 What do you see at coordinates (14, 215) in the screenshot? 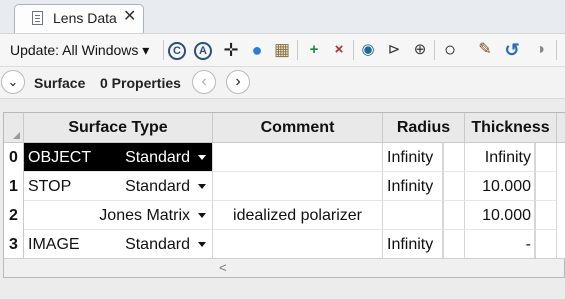
I see `row-number: 2` at bounding box center [14, 215].